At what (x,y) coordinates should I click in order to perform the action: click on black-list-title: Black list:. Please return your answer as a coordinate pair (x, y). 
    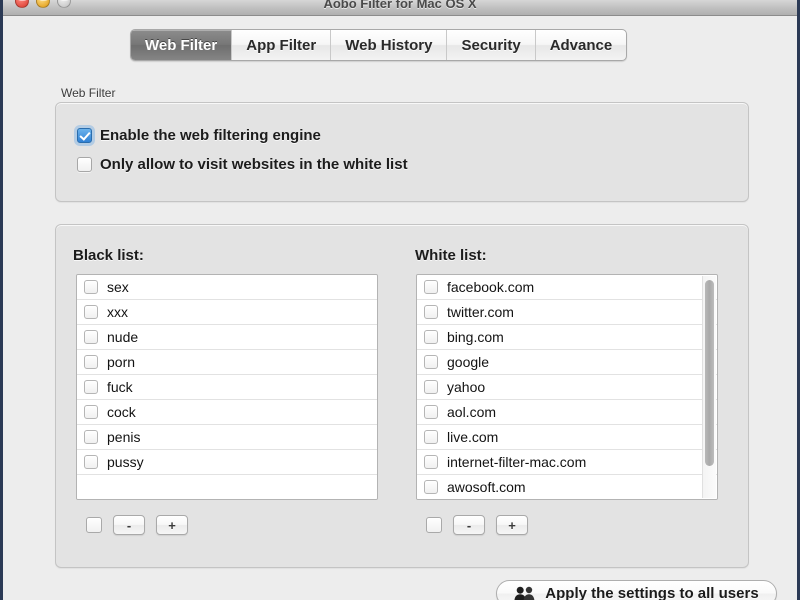
    Looking at the image, I should click on (108, 255).